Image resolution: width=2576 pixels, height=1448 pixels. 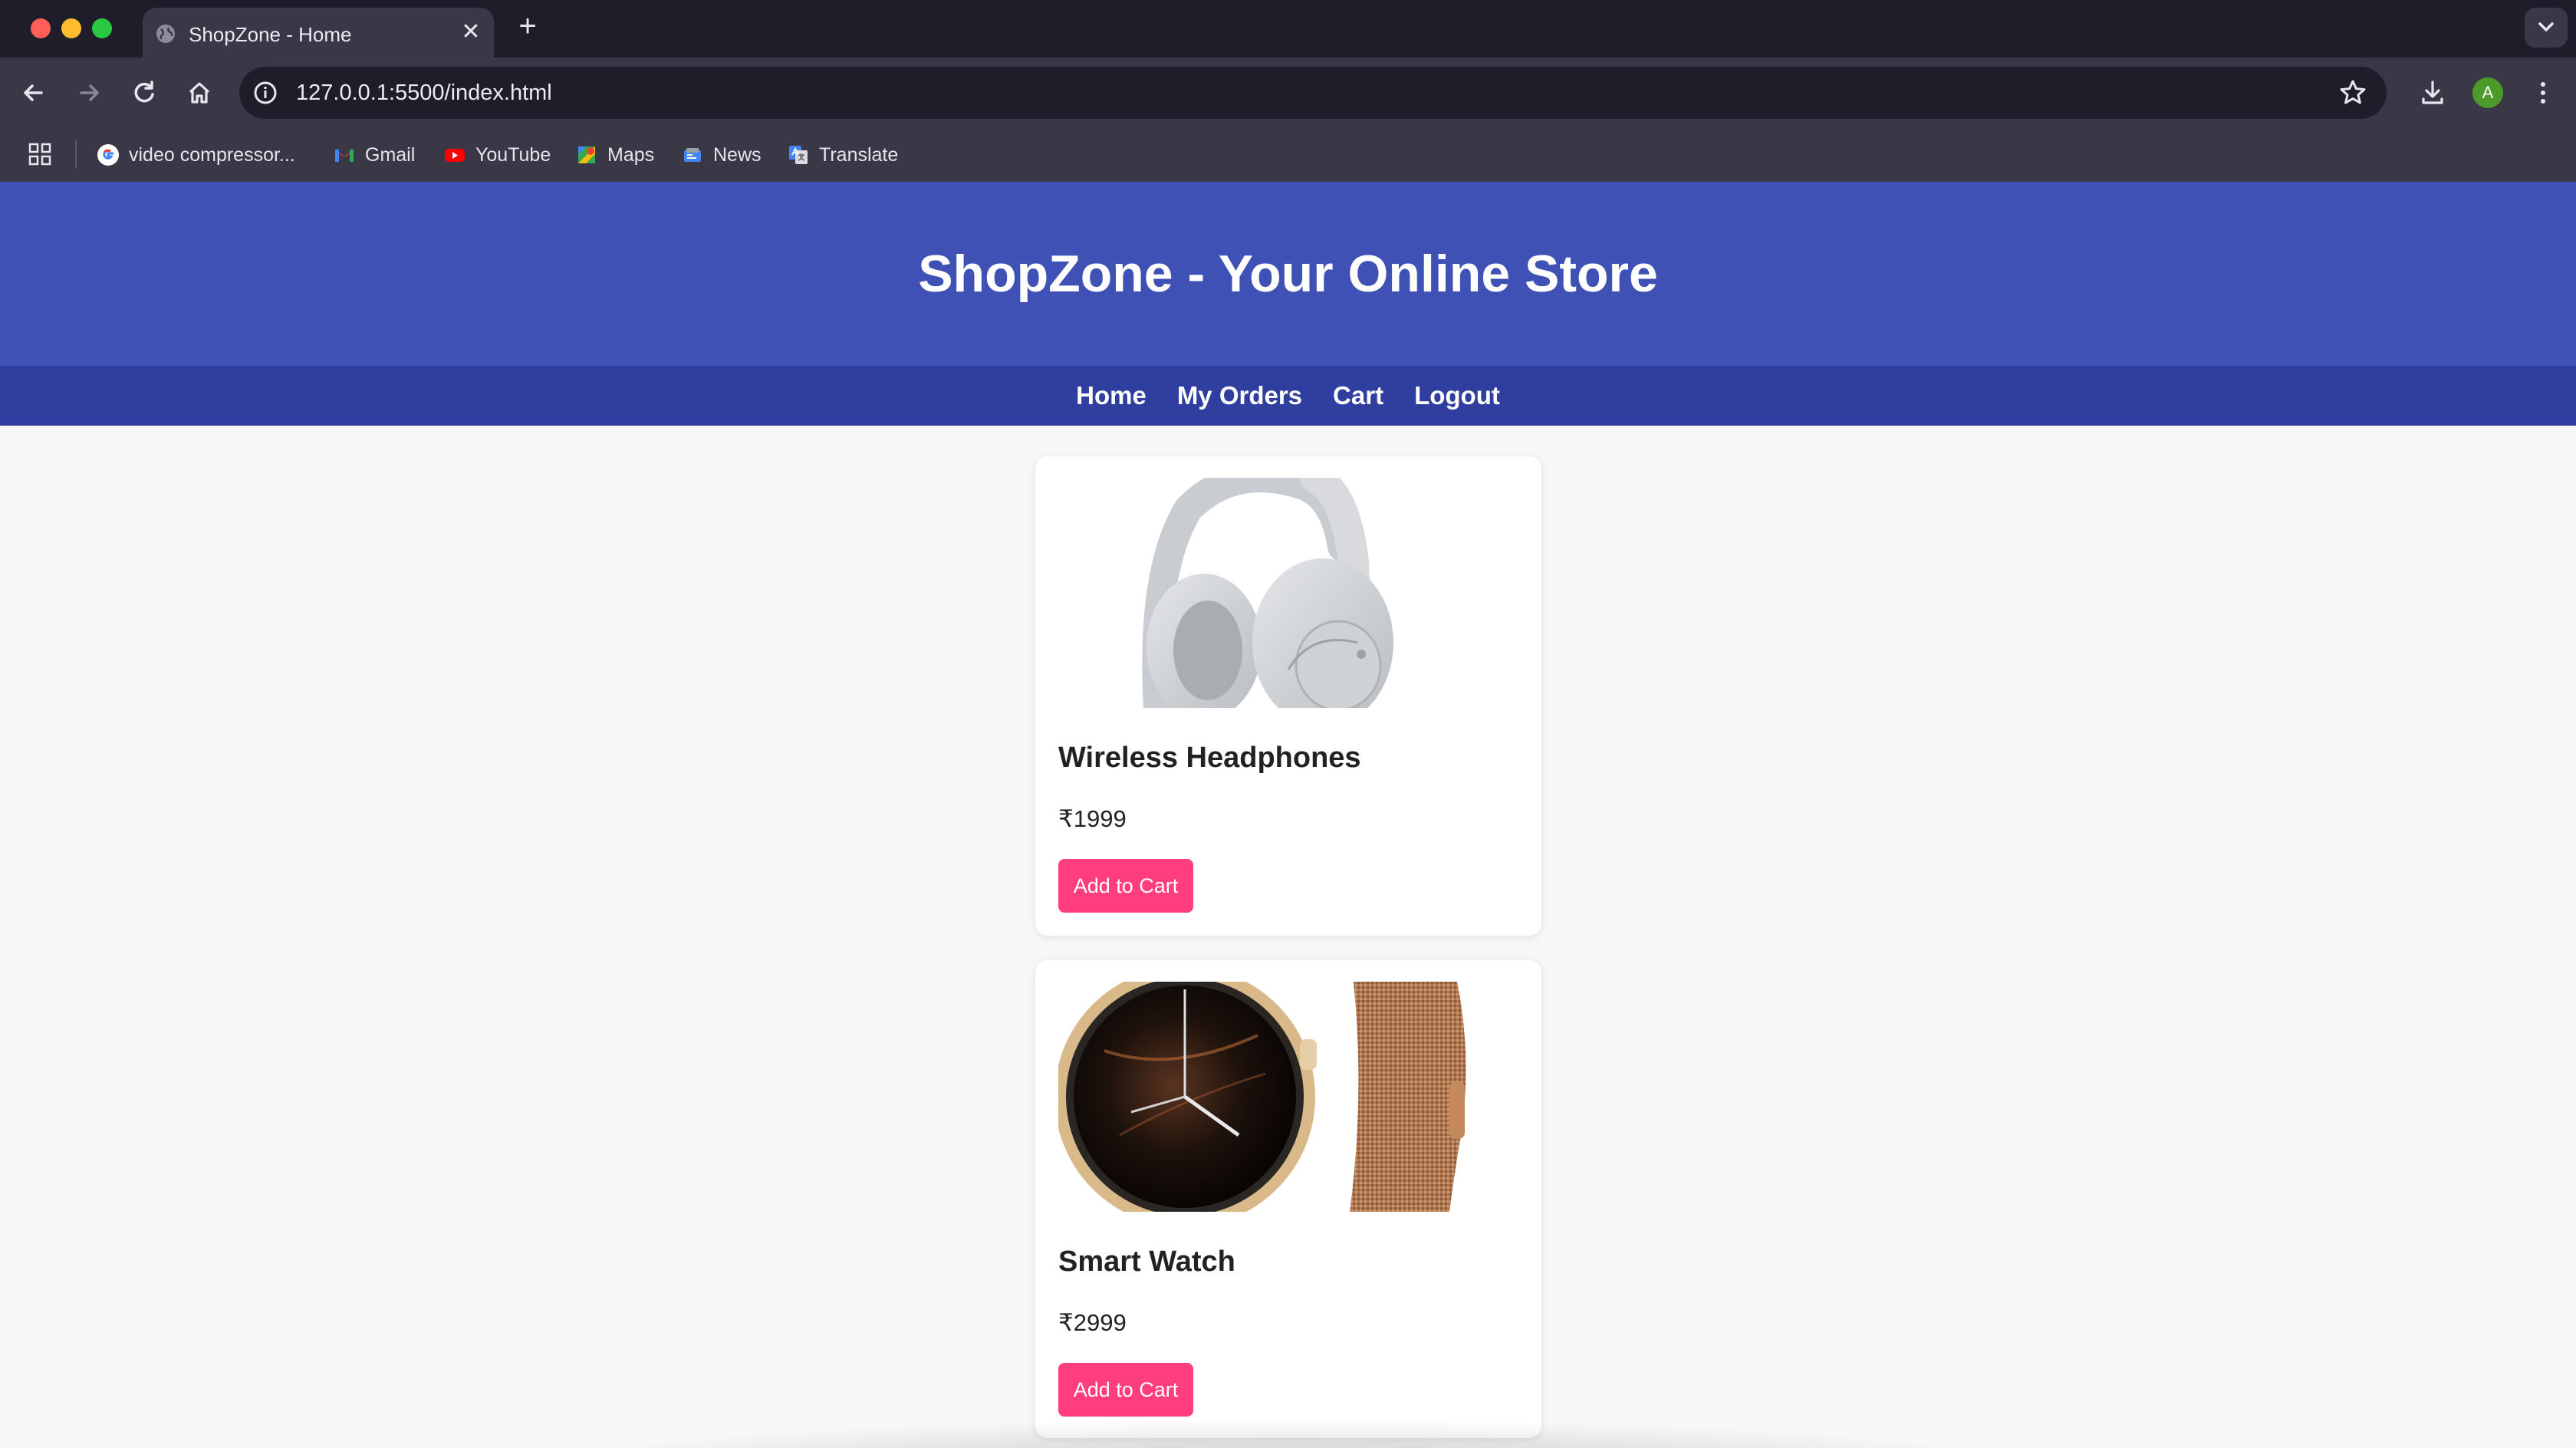 I want to click on product-name: Smart Watch, so click(x=1146, y=1262).